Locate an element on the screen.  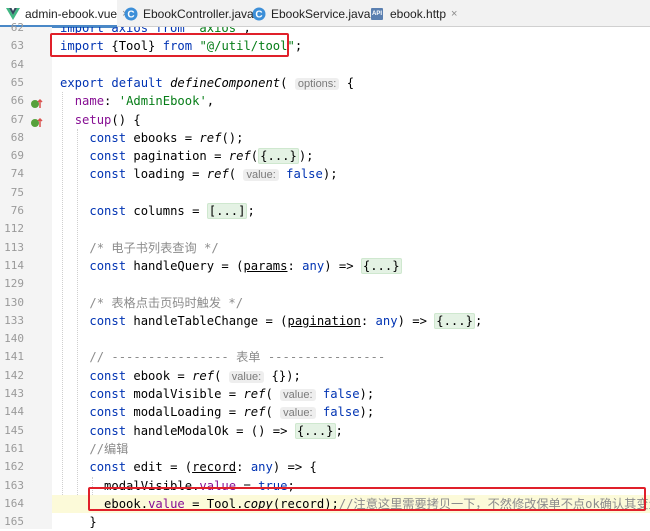
line-number: 142 is located at coordinates (14, 375).